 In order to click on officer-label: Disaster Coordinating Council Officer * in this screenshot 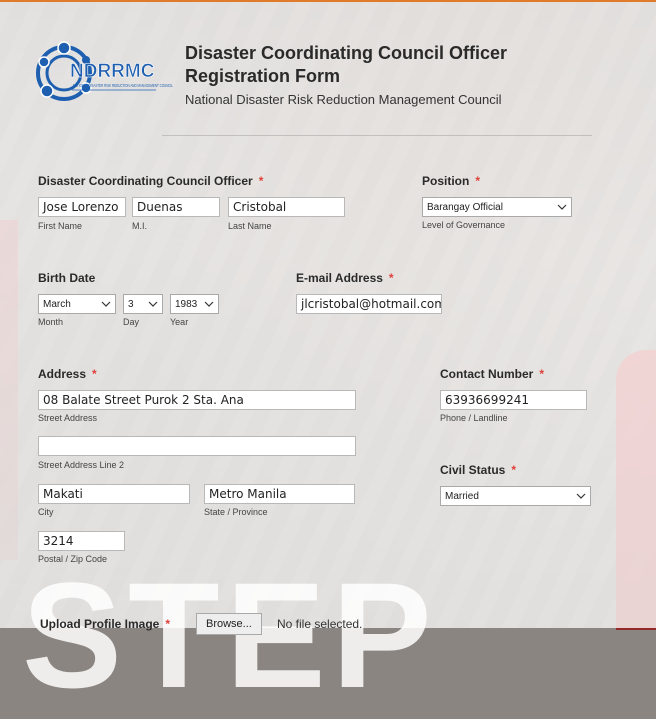, I will do `click(150, 181)`.